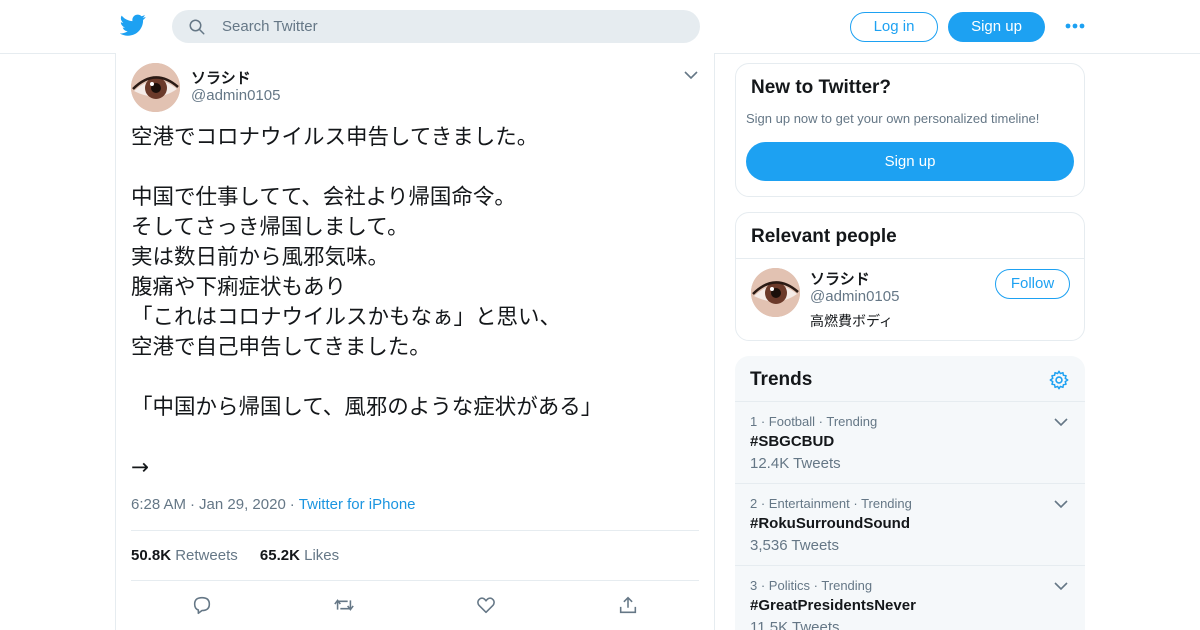 This screenshot has height=630, width=1200. I want to click on likes-stat: 65.2K Likes, so click(299, 555).